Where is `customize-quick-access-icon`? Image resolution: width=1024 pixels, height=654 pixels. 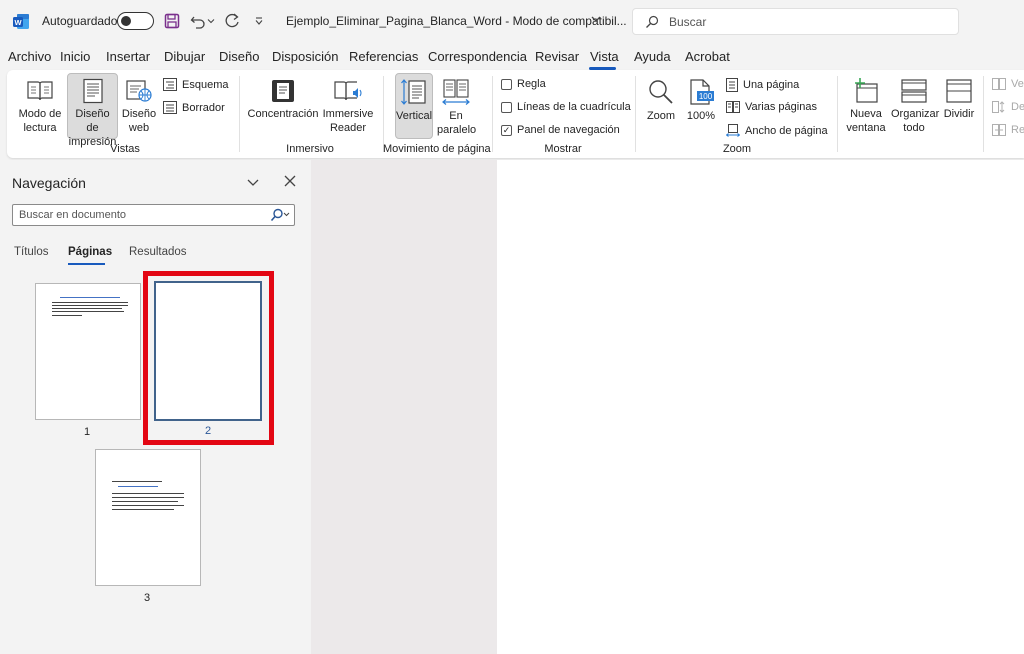 customize-quick-access-icon is located at coordinates (259, 21).